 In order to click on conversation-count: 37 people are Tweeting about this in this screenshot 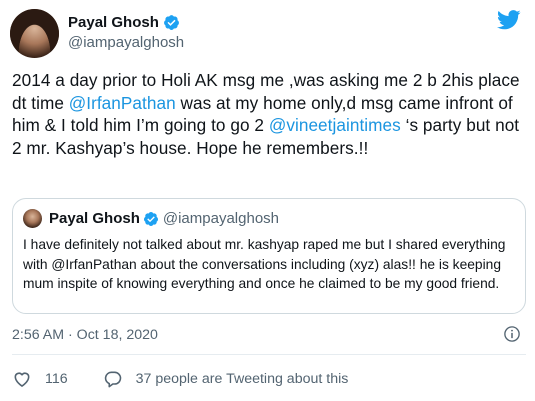, I will do `click(242, 379)`.